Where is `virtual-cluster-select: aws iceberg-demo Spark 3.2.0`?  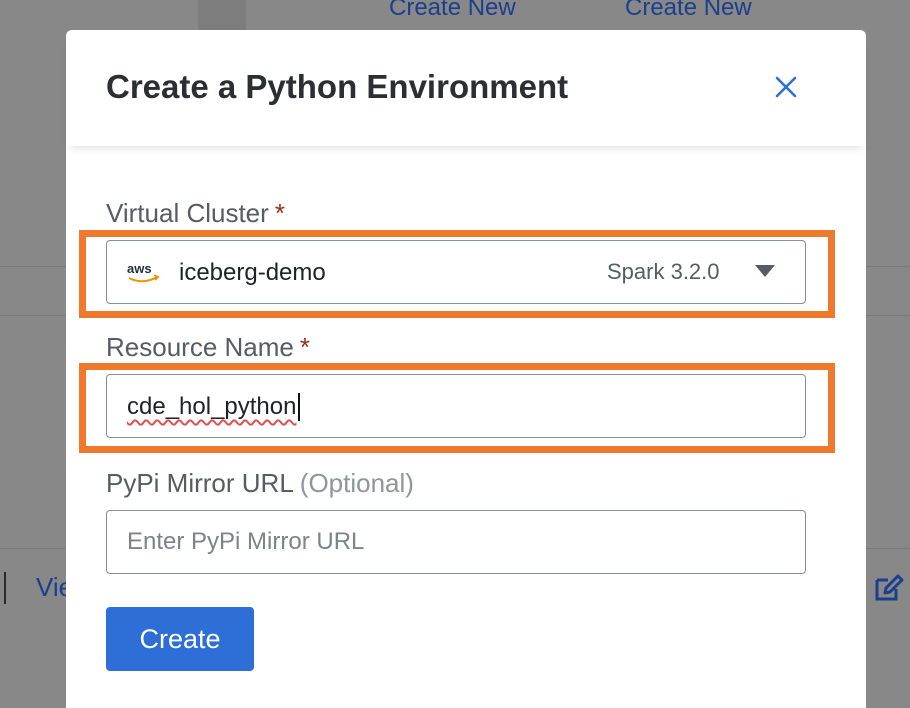
virtual-cluster-select: aws iceberg-demo Spark 3.2.0 is located at coordinates (456, 272).